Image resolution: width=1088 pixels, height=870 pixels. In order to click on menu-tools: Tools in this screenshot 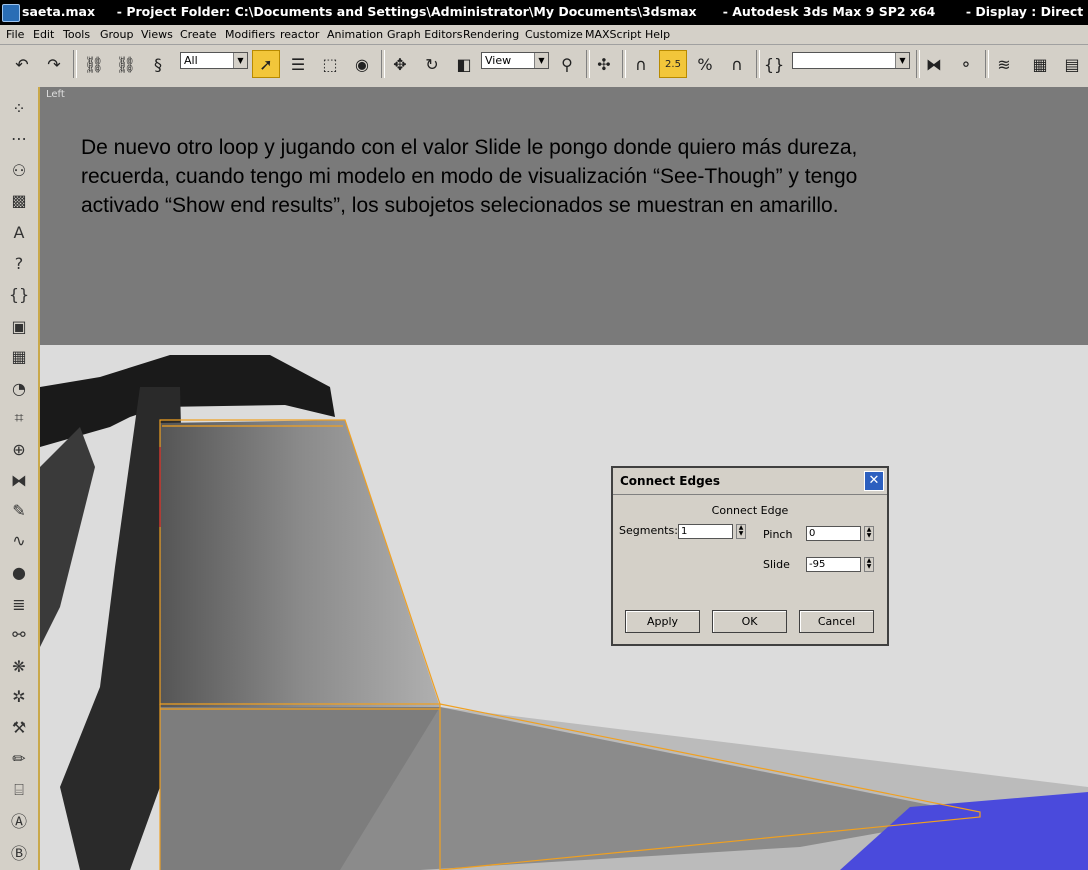, I will do `click(76, 34)`.